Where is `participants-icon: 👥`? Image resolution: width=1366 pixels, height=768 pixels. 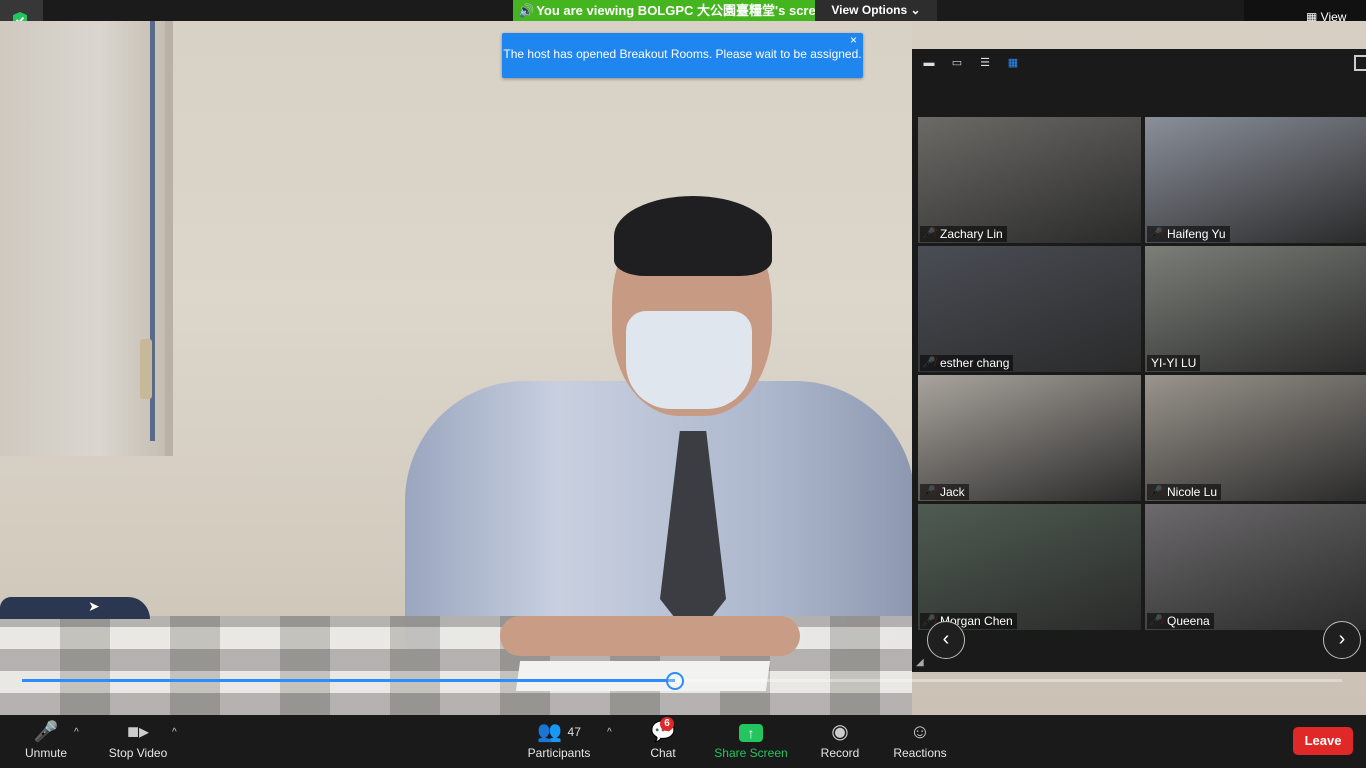 participants-icon: 👥 is located at coordinates (549, 732).